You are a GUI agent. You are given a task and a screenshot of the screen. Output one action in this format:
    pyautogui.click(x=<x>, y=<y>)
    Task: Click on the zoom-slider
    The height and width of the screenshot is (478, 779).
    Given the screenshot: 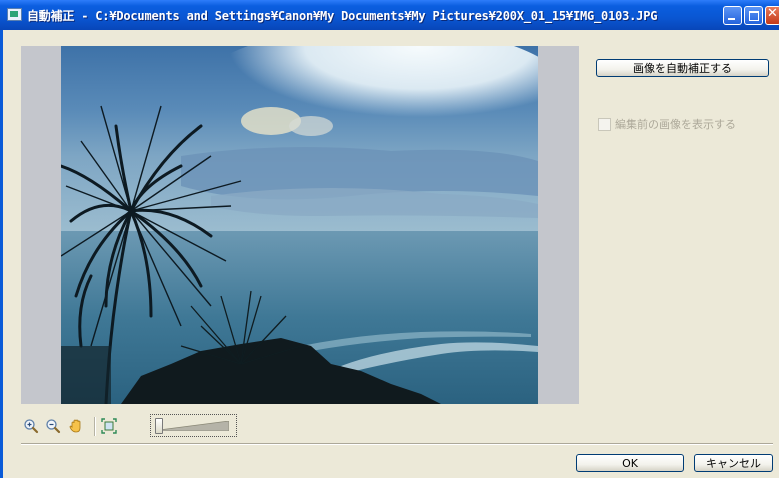 What is the action you would take?
    pyautogui.click(x=193, y=425)
    